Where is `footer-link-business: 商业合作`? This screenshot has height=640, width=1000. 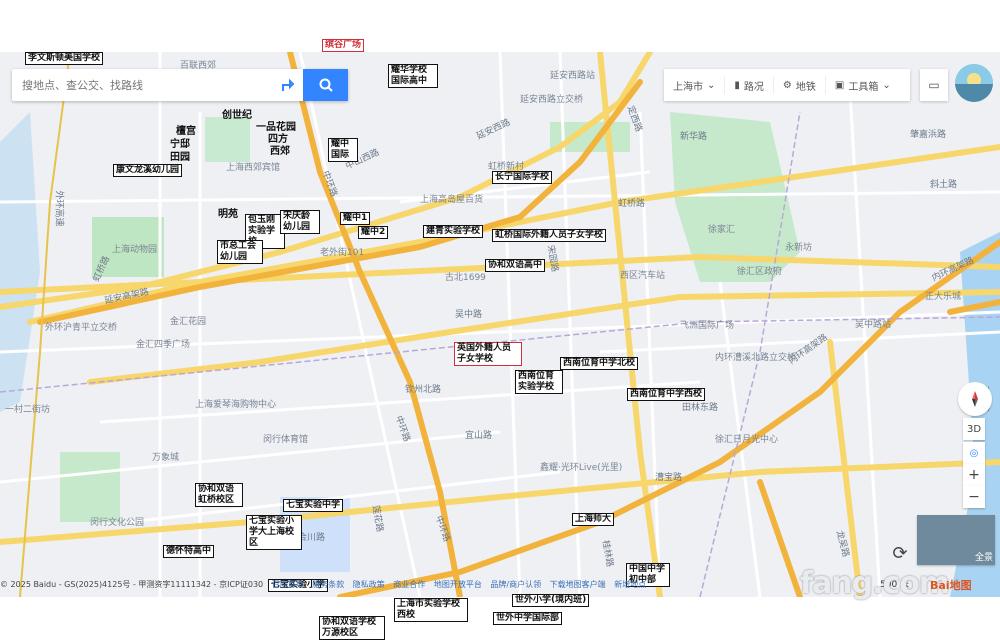 footer-link-business: 商业合作 is located at coordinates (409, 584).